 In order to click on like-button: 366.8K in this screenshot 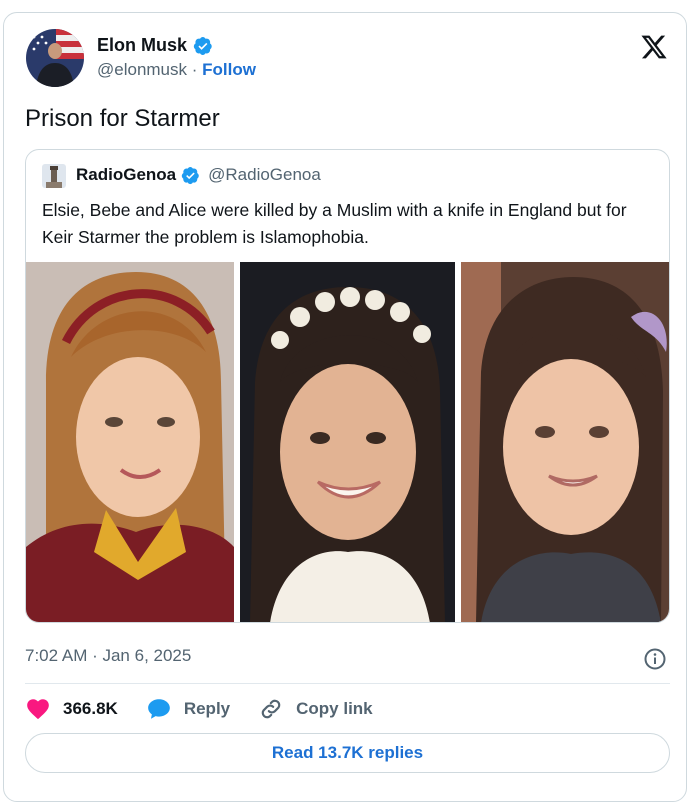, I will do `click(71, 709)`.